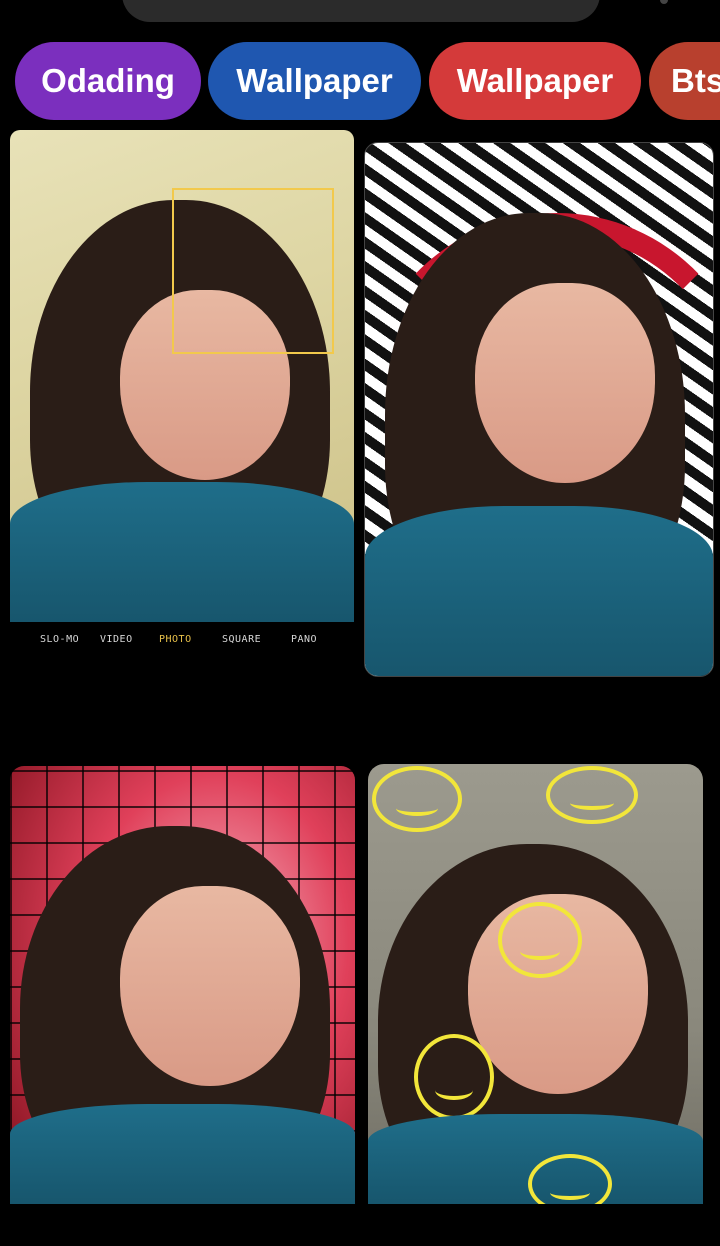 This screenshot has height=1246, width=720. I want to click on camera-mode-bar: SLO-MO VIDEO PHOTO SQUARE PANO, so click(182, 641).